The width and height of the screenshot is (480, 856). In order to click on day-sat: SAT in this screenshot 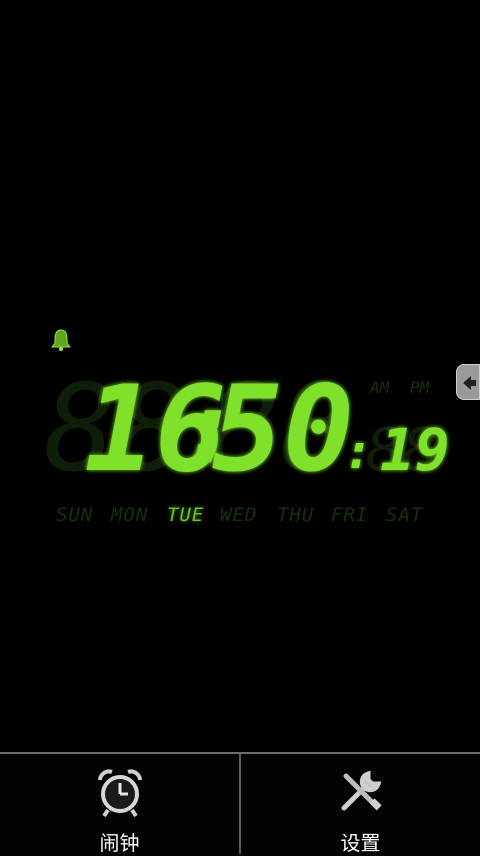, I will do `click(405, 515)`.